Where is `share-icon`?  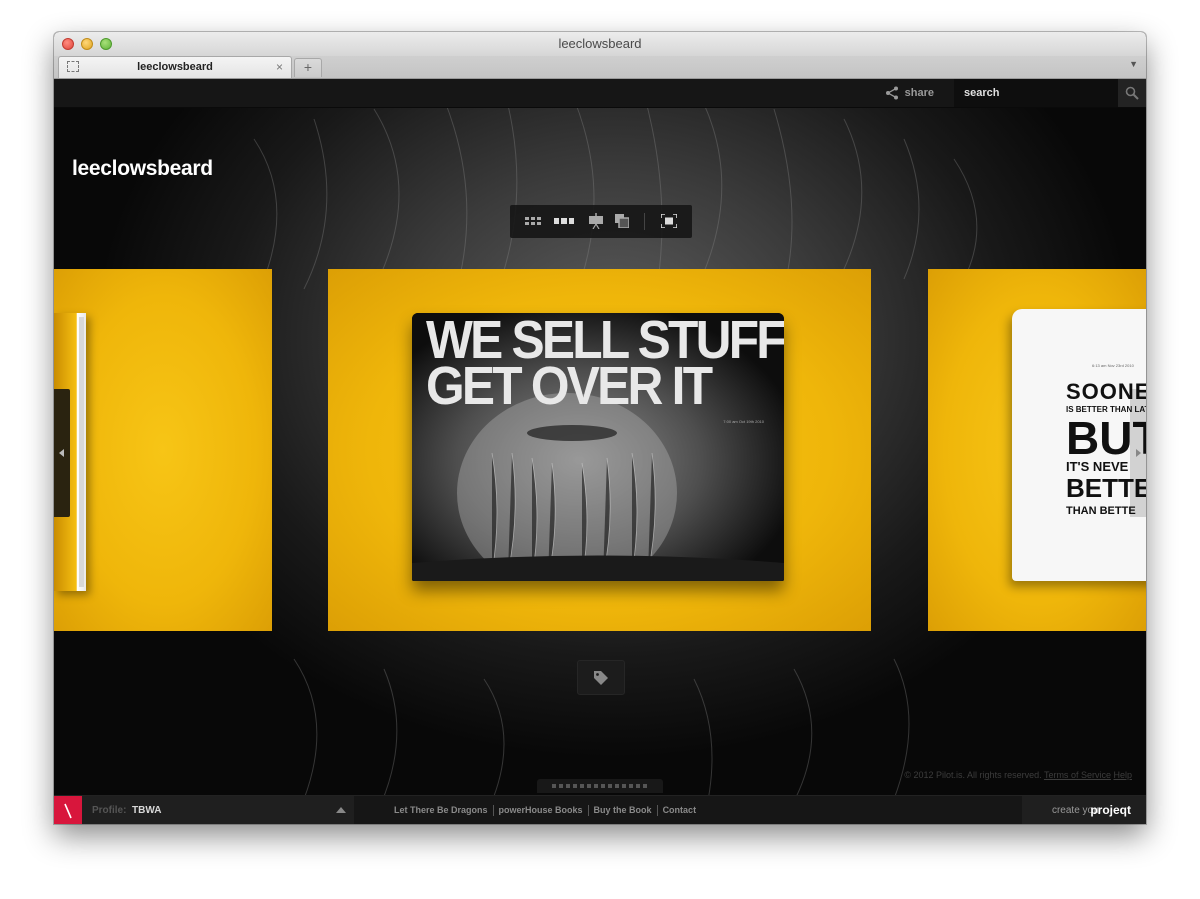 share-icon is located at coordinates (891, 93).